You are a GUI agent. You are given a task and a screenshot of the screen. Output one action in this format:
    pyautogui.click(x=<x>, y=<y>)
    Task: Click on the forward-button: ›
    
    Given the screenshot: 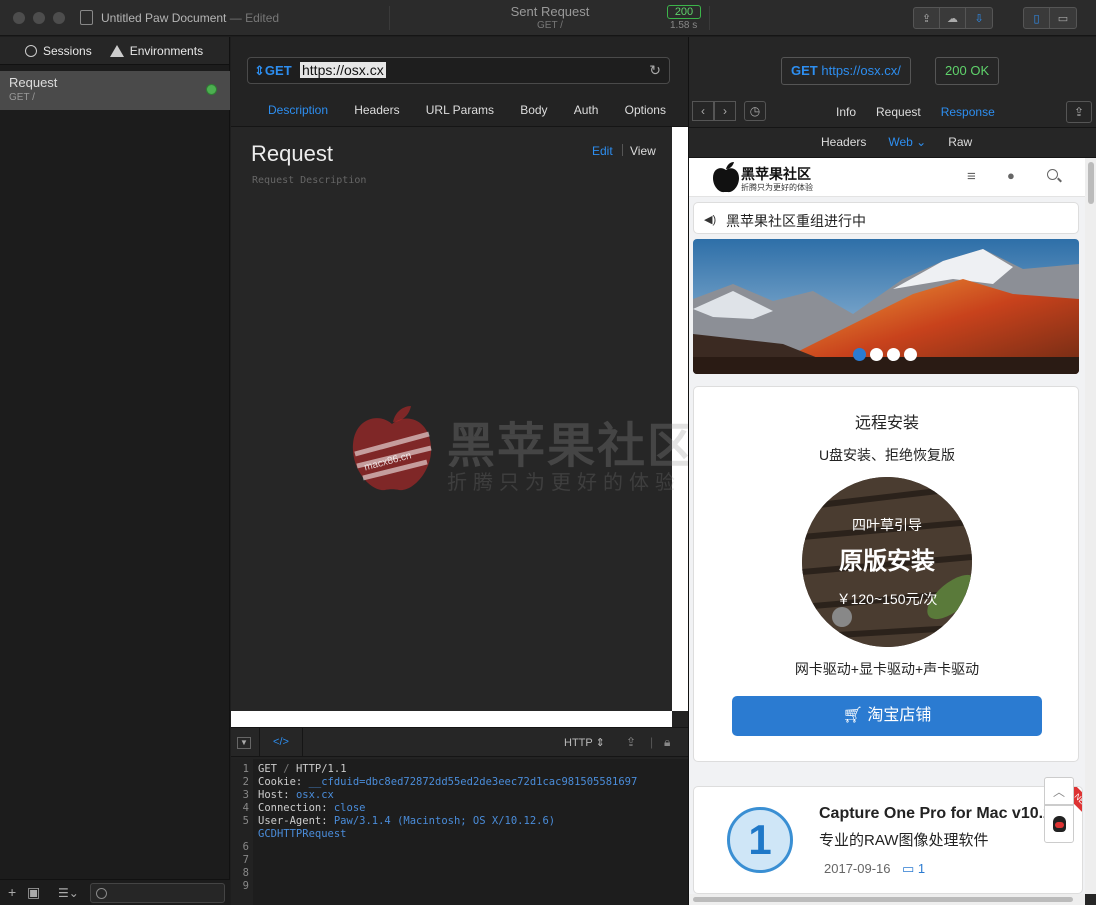 What is the action you would take?
    pyautogui.click(x=725, y=111)
    